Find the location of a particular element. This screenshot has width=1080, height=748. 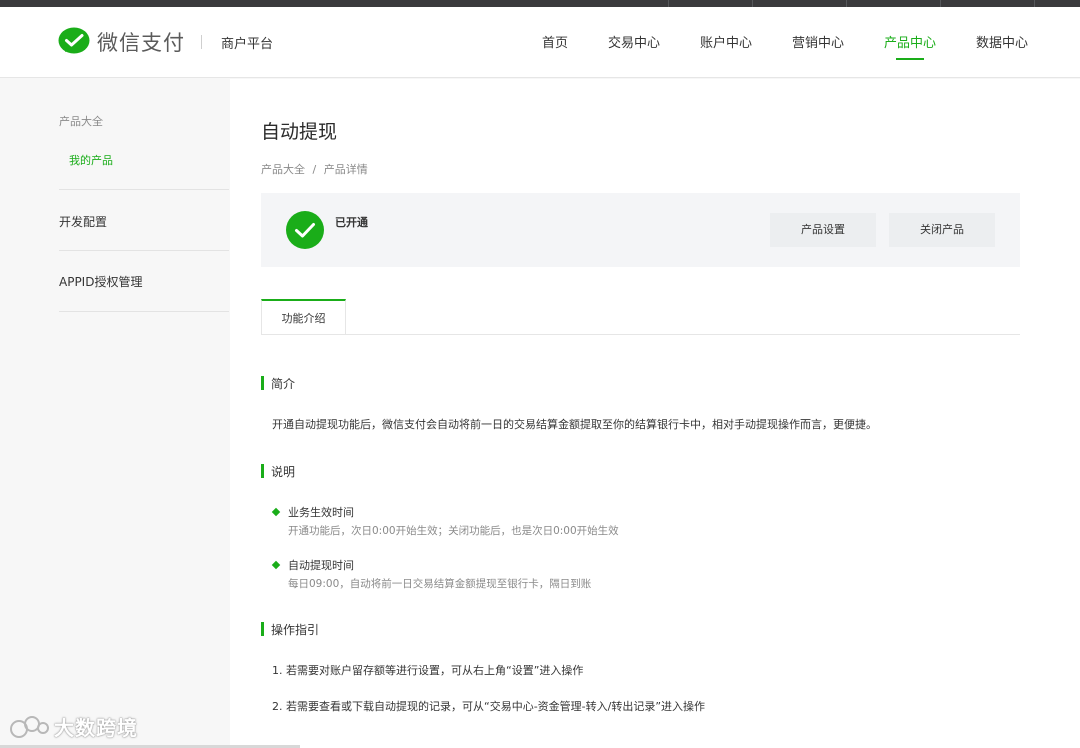

watermark: 大数跨境 is located at coordinates (73, 726).